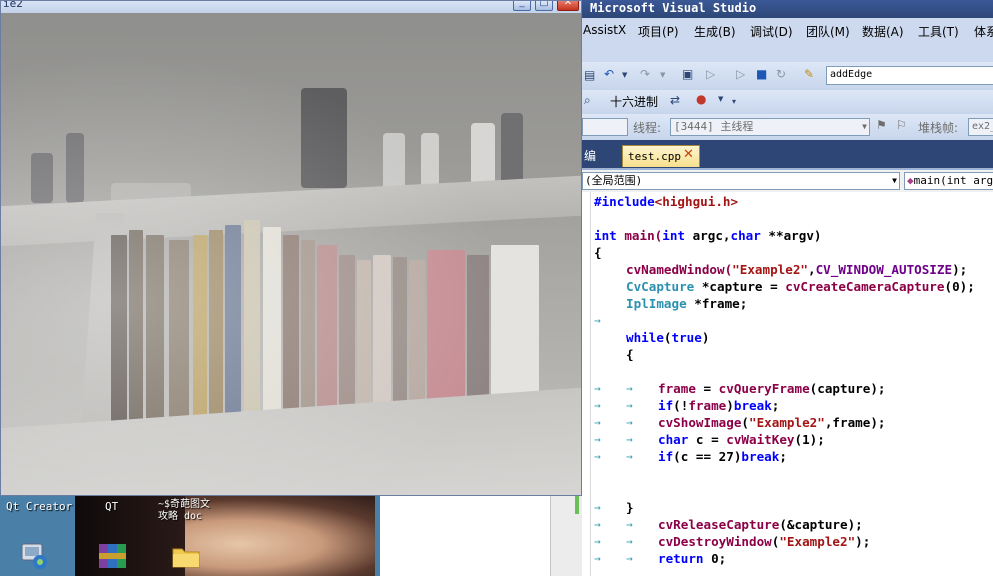  What do you see at coordinates (722, 456) in the screenshot?
I see `code-line: if(c == 27)break;` at bounding box center [722, 456].